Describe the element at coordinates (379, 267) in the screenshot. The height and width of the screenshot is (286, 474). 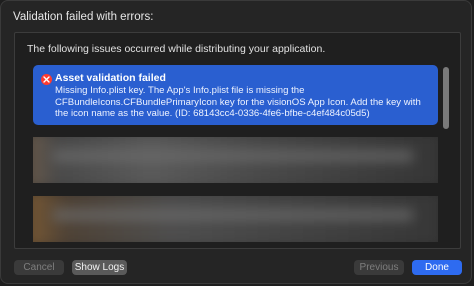
I see `previous-button: Previous` at that location.